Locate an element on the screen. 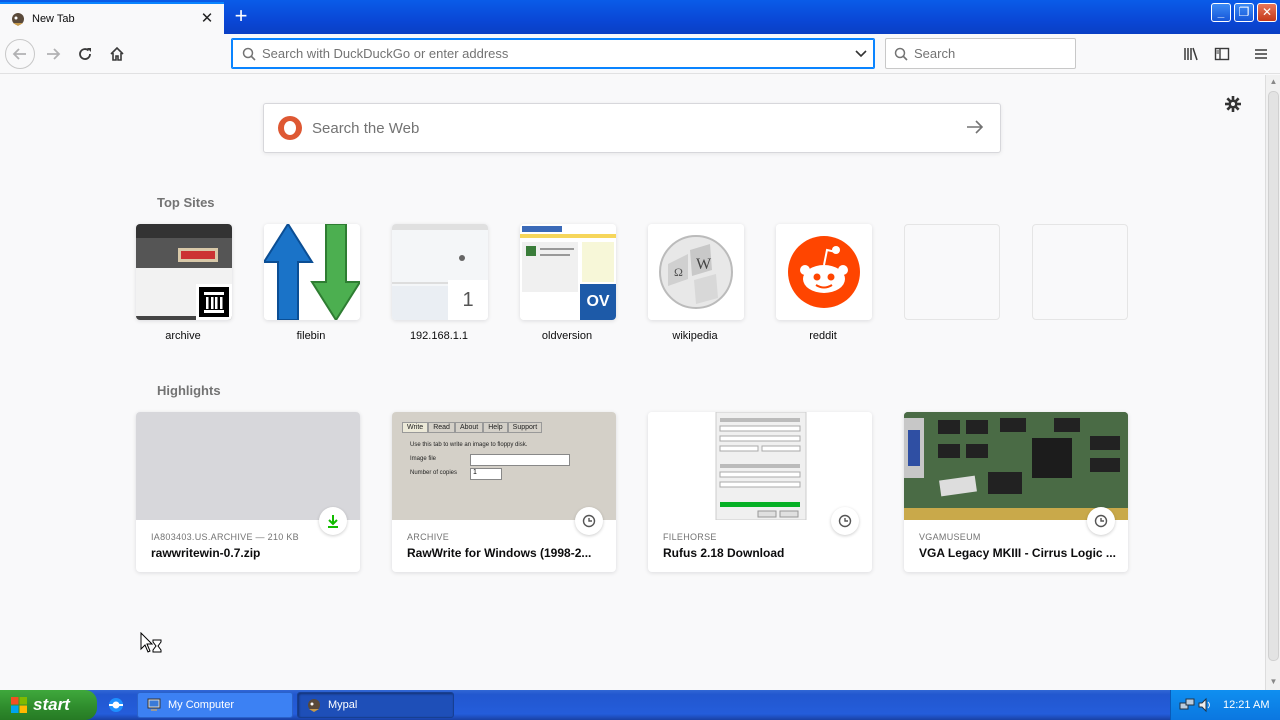 This screenshot has width=1280, height=720. search-bar is located at coordinates (980, 53).